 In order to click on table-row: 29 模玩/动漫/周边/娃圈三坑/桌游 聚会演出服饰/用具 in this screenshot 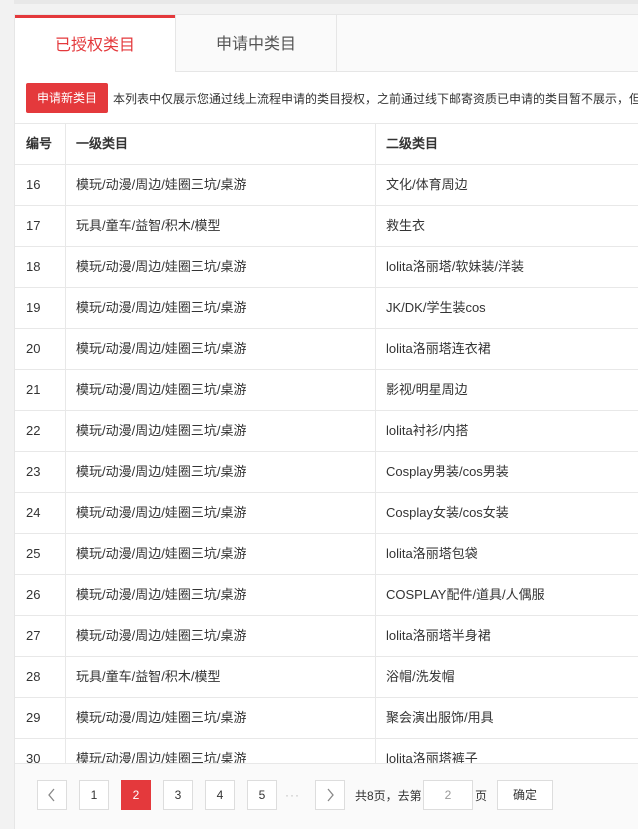, I will do `click(326, 717)`.